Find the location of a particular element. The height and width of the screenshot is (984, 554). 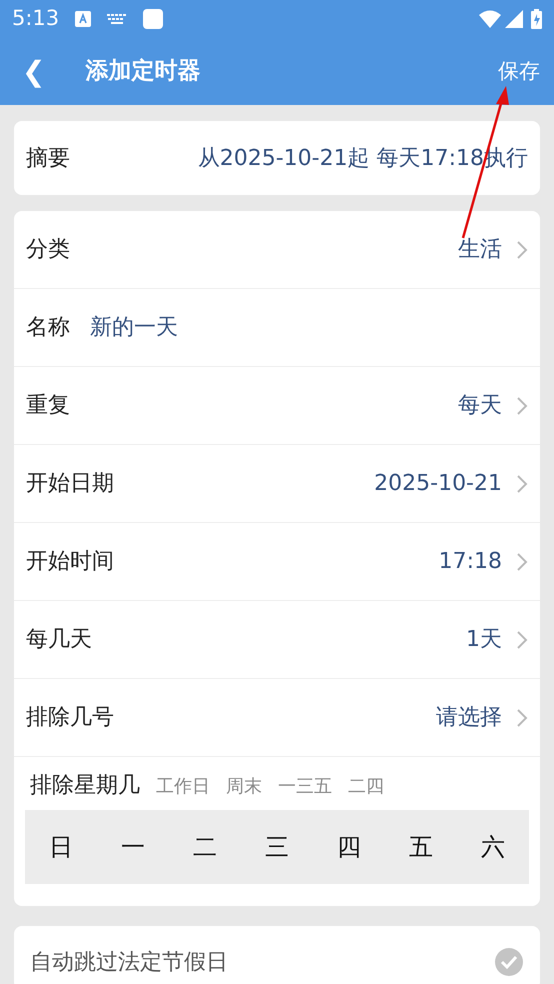

preset-button: 周末 is located at coordinates (244, 786).